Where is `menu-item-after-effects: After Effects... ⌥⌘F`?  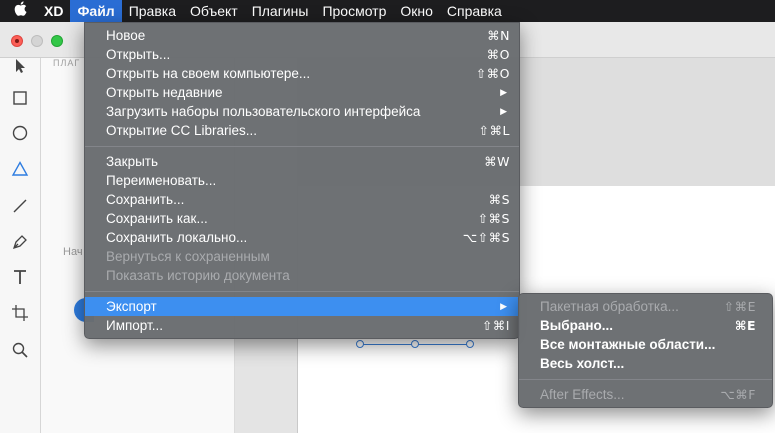 menu-item-after-effects: After Effects... ⌥⌘F is located at coordinates (645, 394).